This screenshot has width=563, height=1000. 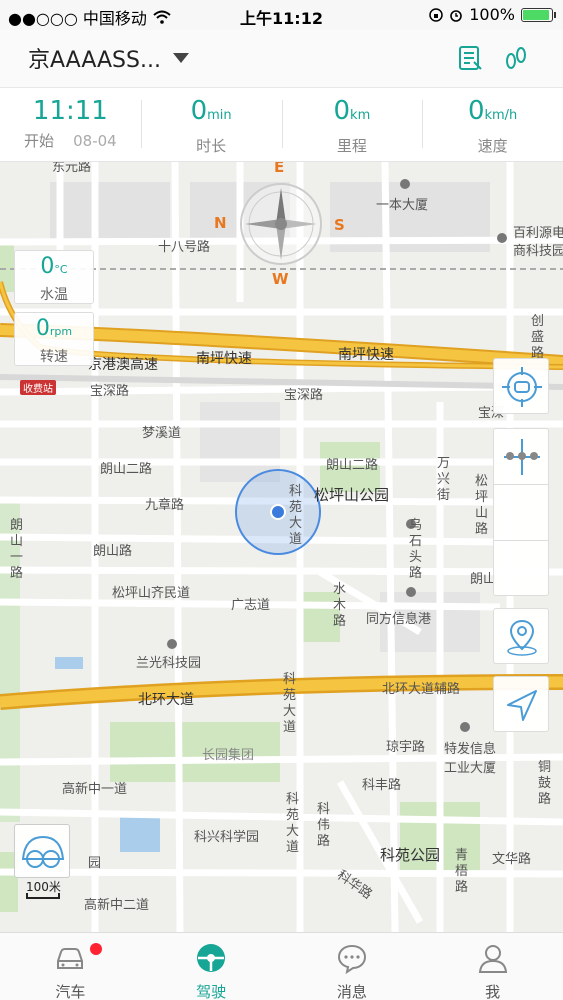 What do you see at coordinates (211, 958) in the screenshot?
I see `steering-wheel-icon` at bounding box center [211, 958].